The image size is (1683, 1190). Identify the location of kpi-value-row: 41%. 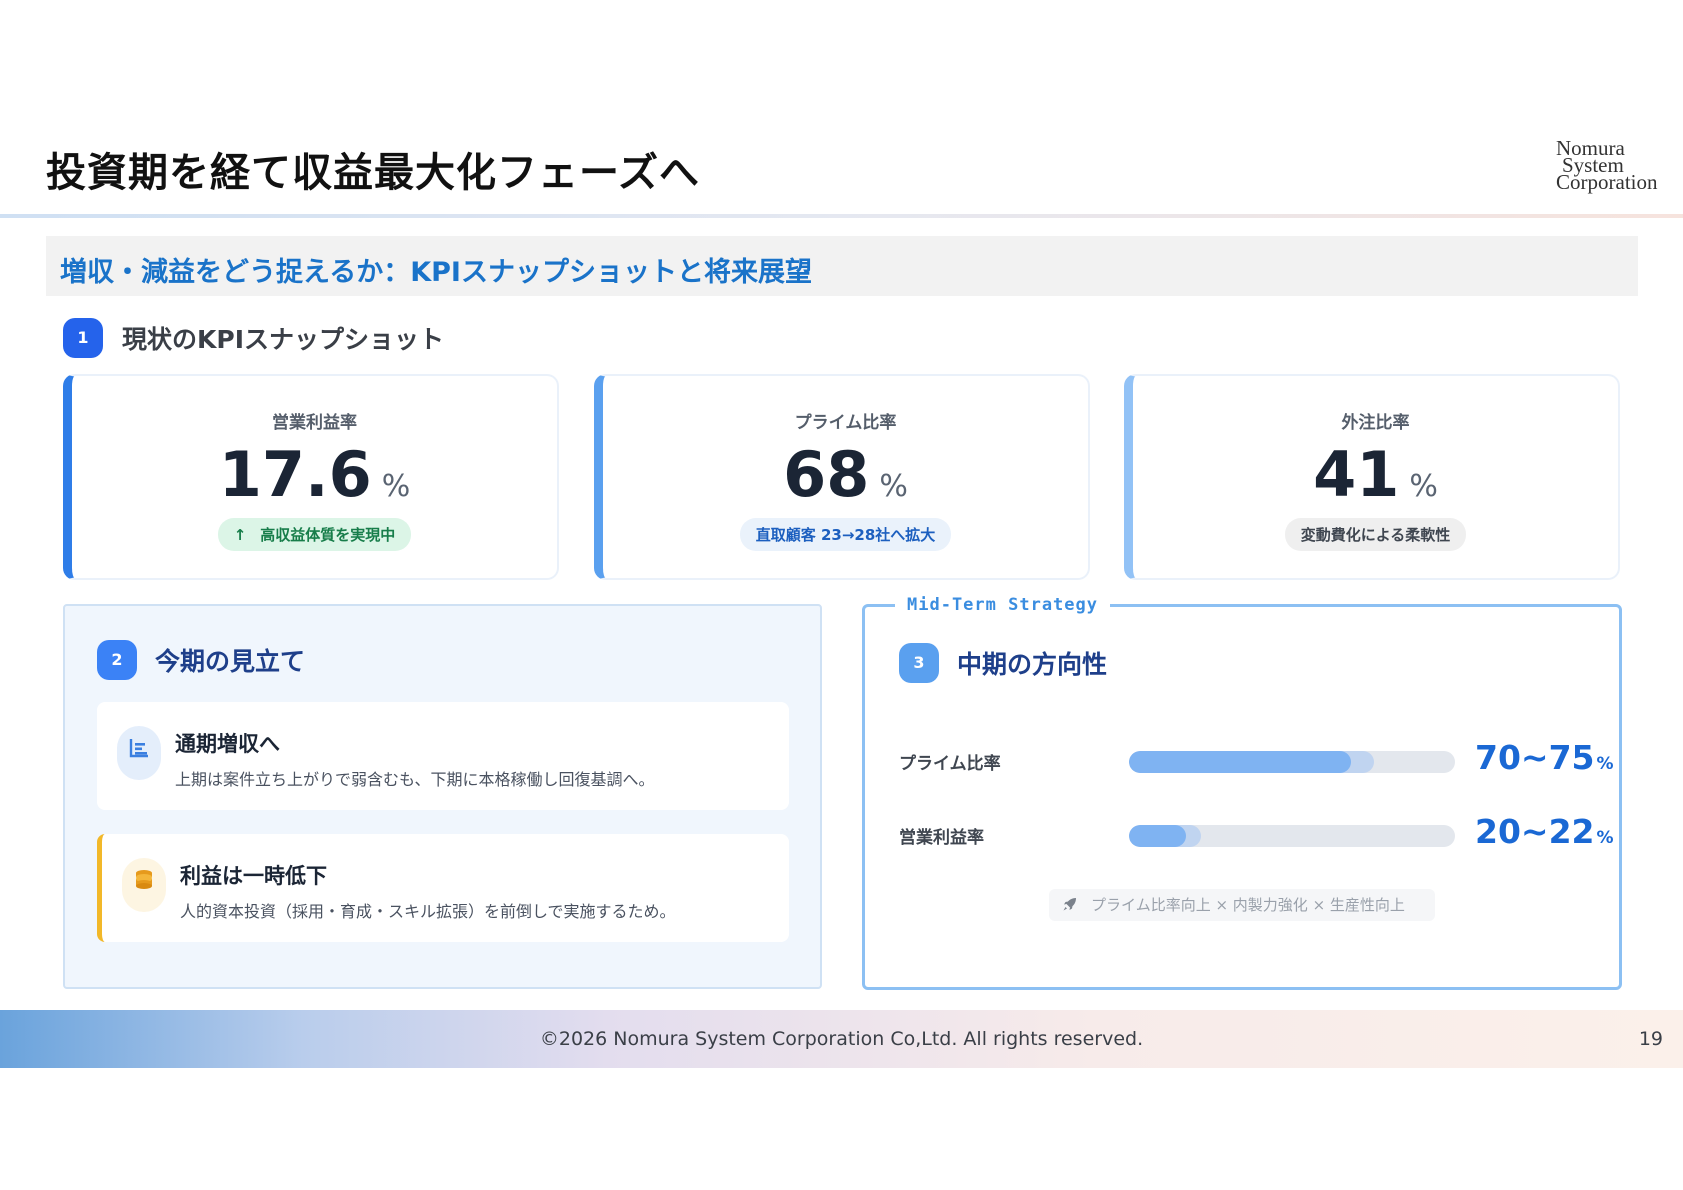
(1375, 474).